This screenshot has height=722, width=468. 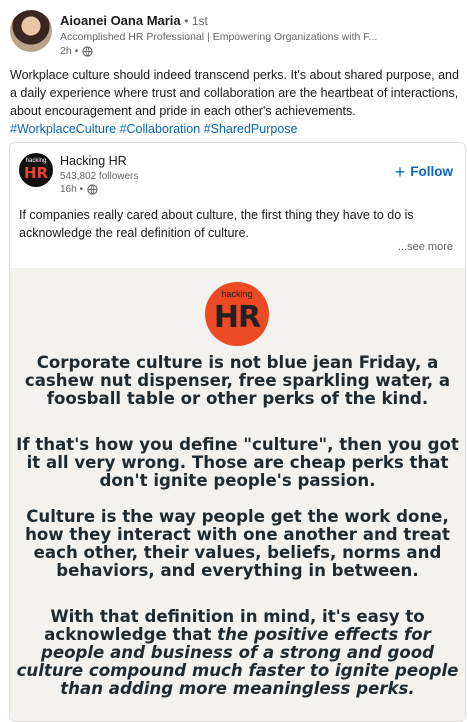 I want to click on hashtag-sharedpurpose: #SharedPurpose, so click(x=251, y=129).